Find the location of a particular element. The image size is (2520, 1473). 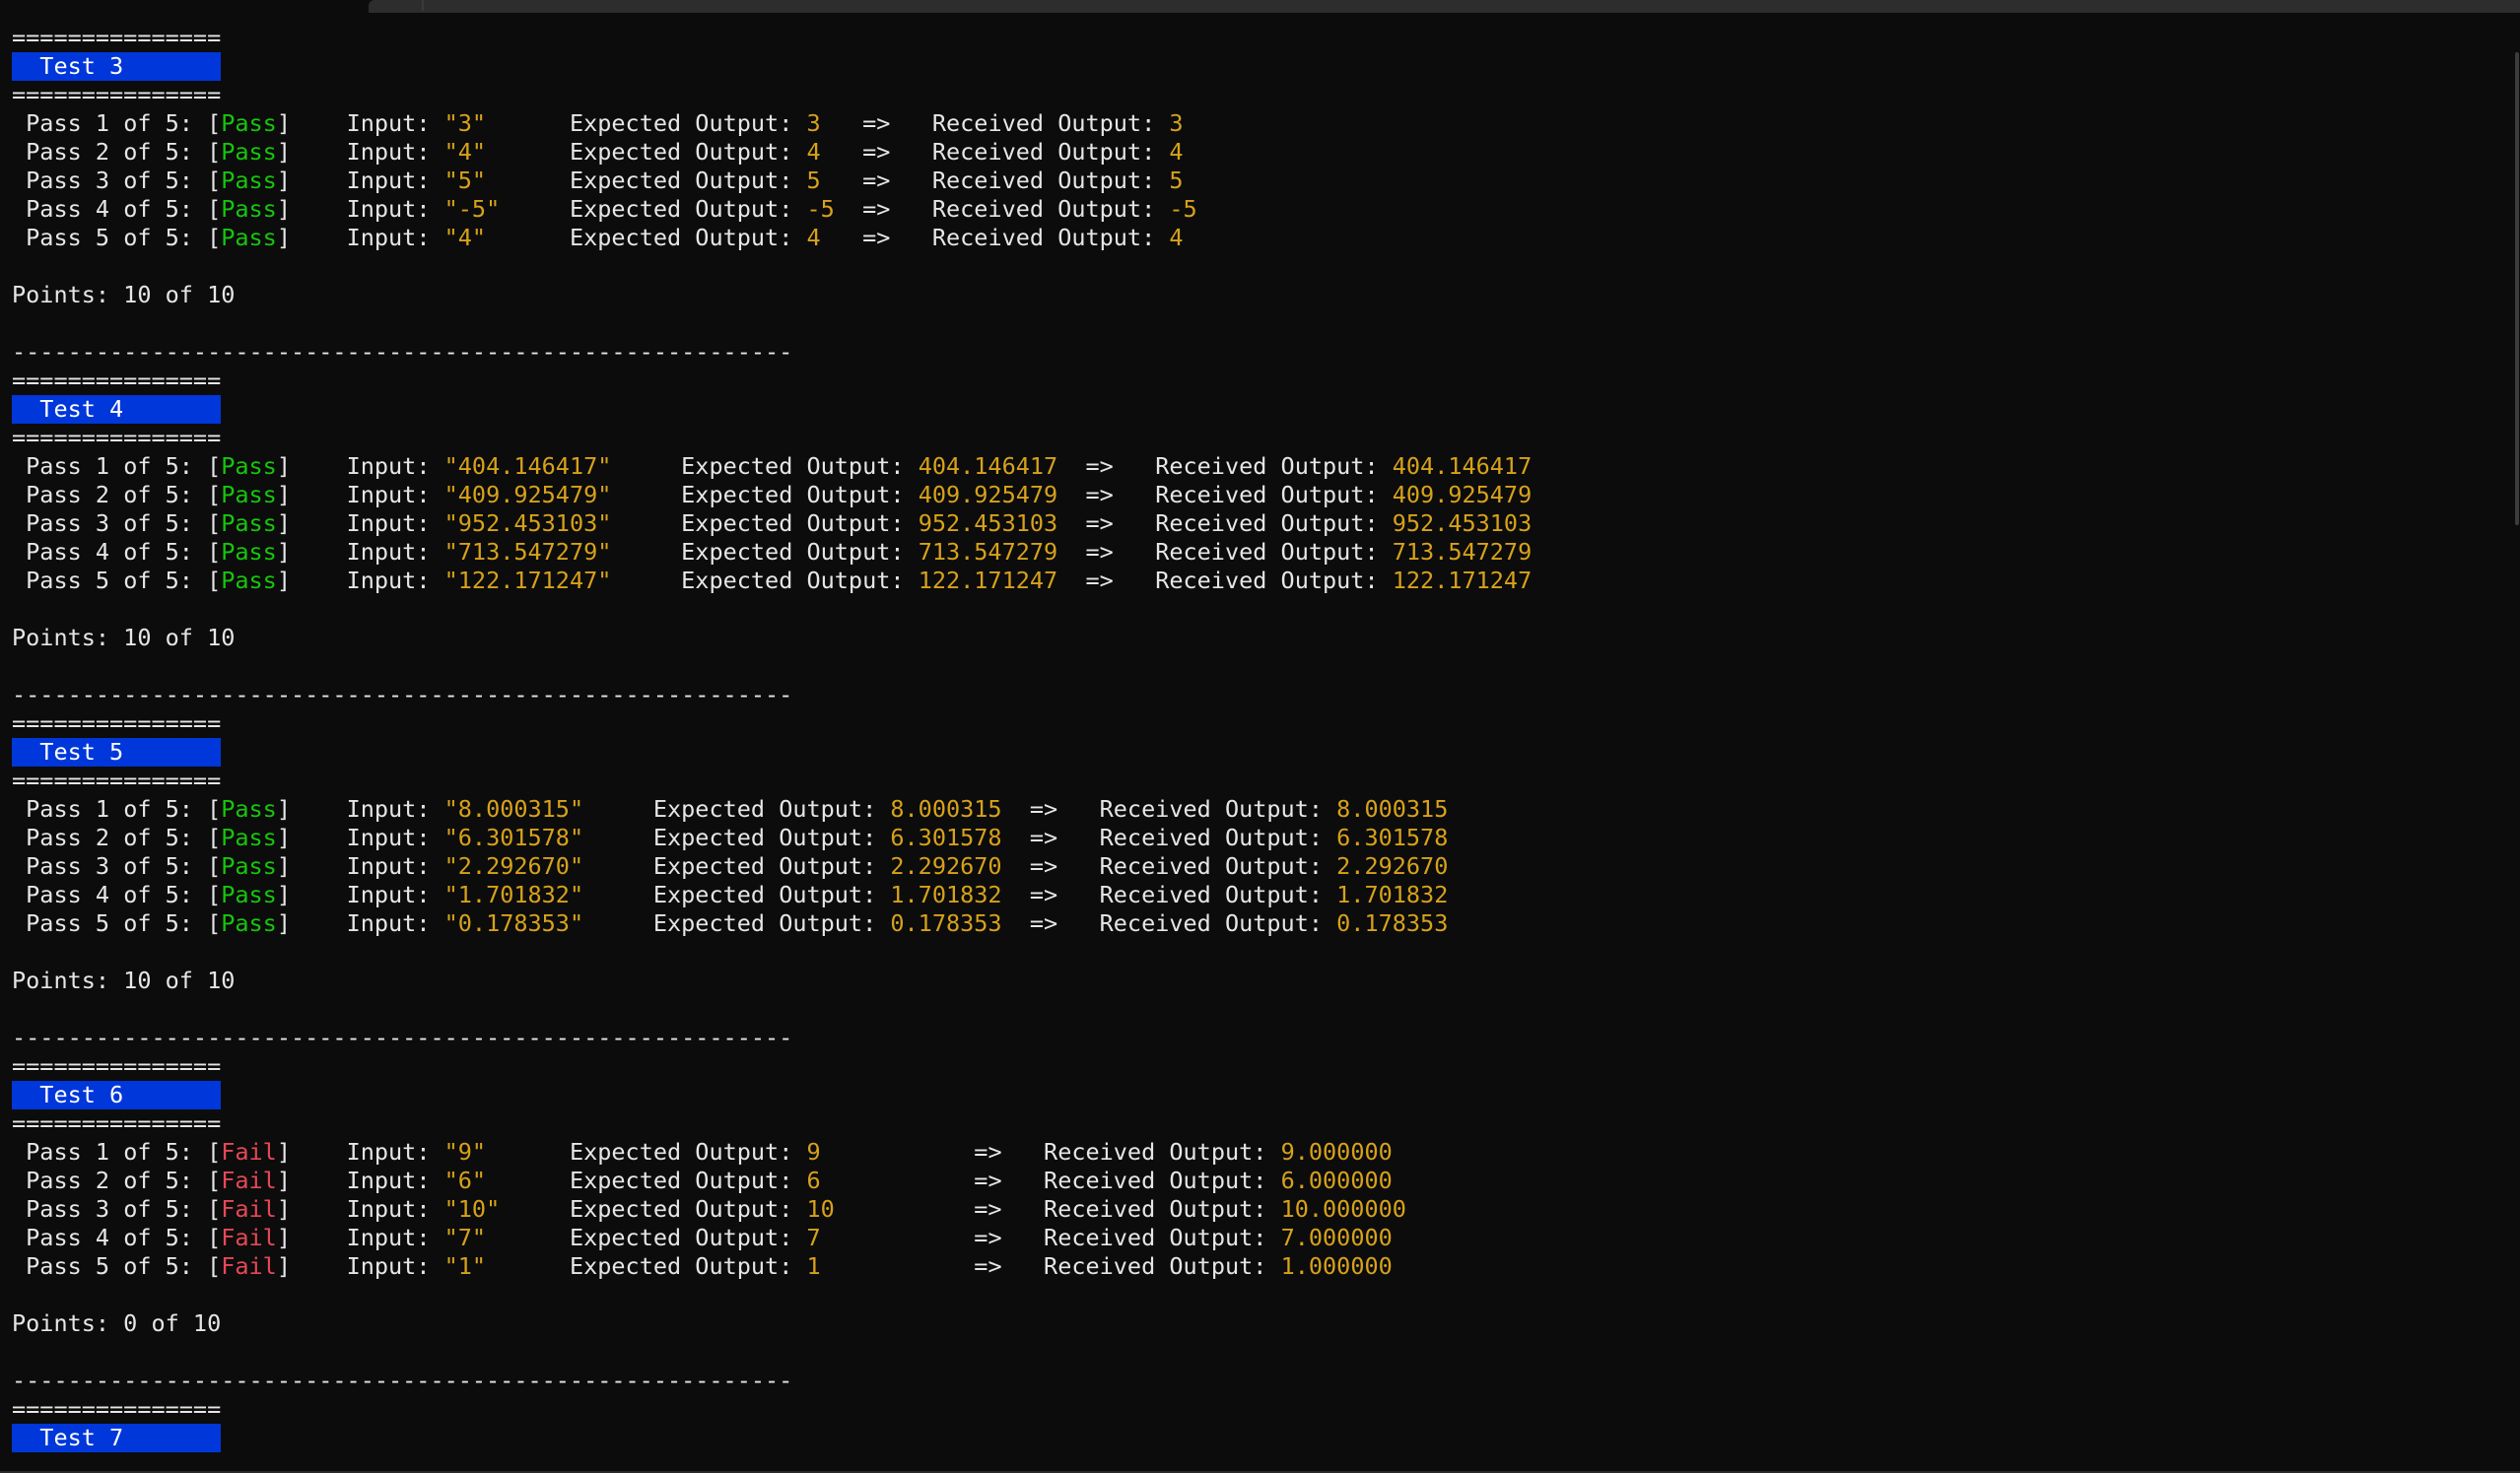

status-fail: Fail is located at coordinates (249, 1266).